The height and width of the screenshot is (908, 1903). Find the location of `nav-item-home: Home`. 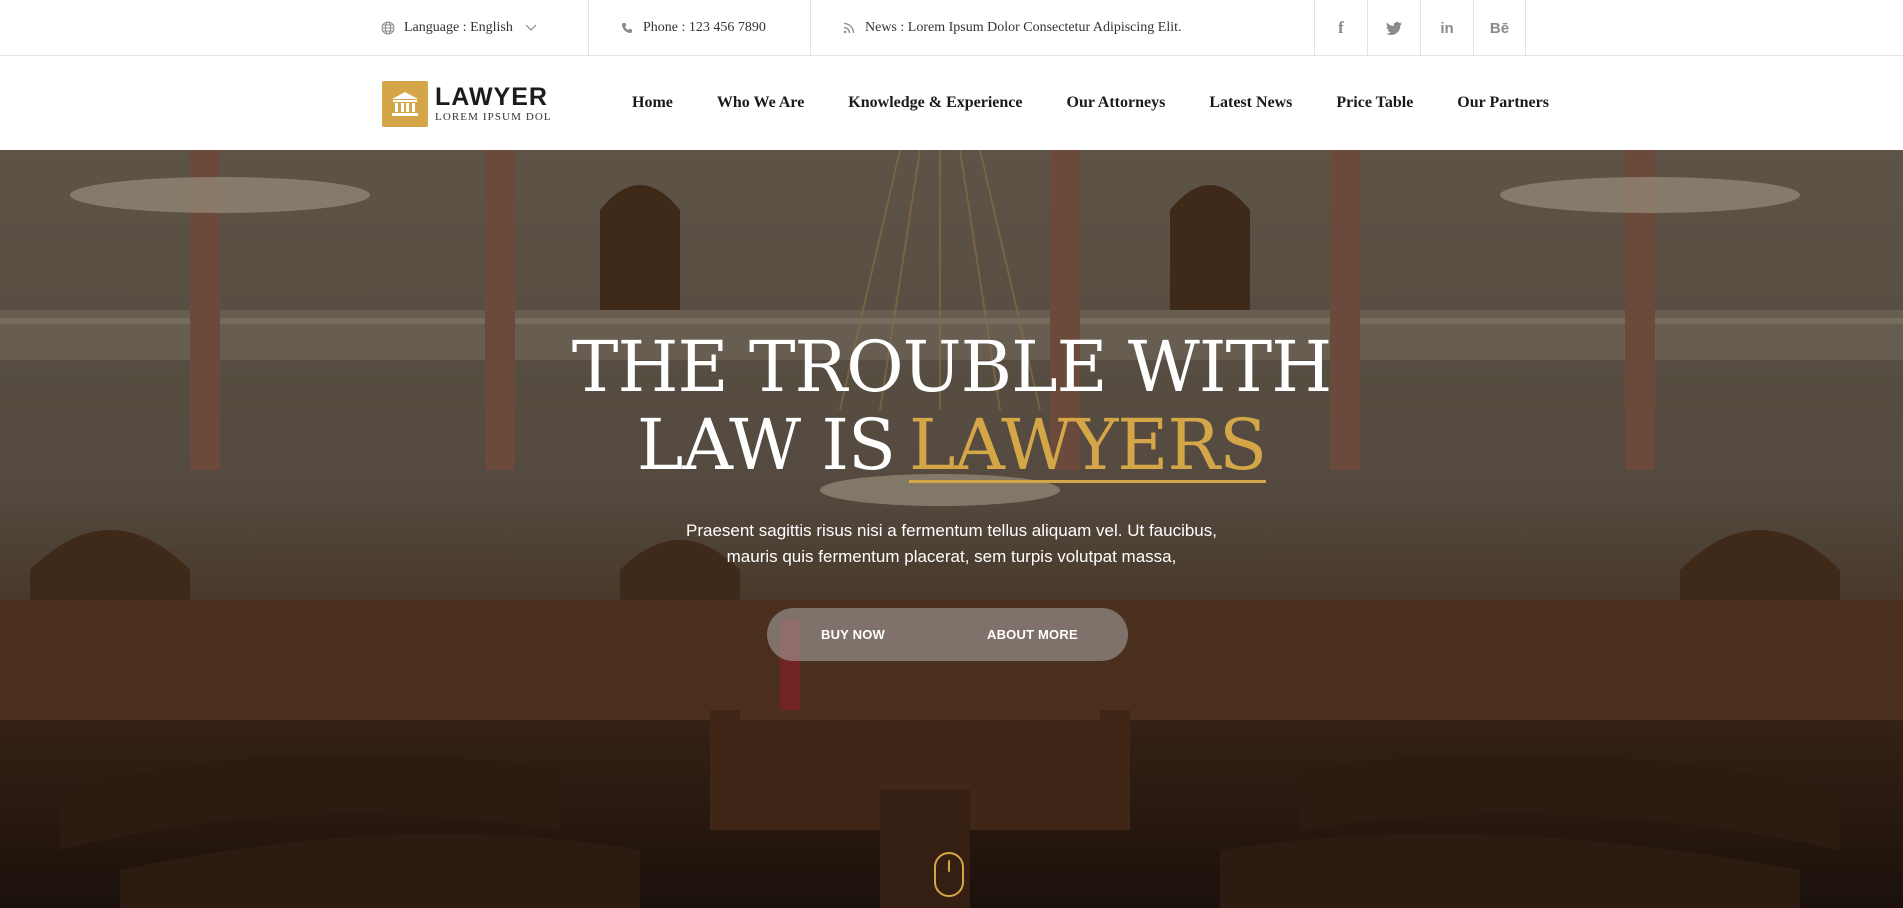

nav-item-home: Home is located at coordinates (652, 103).